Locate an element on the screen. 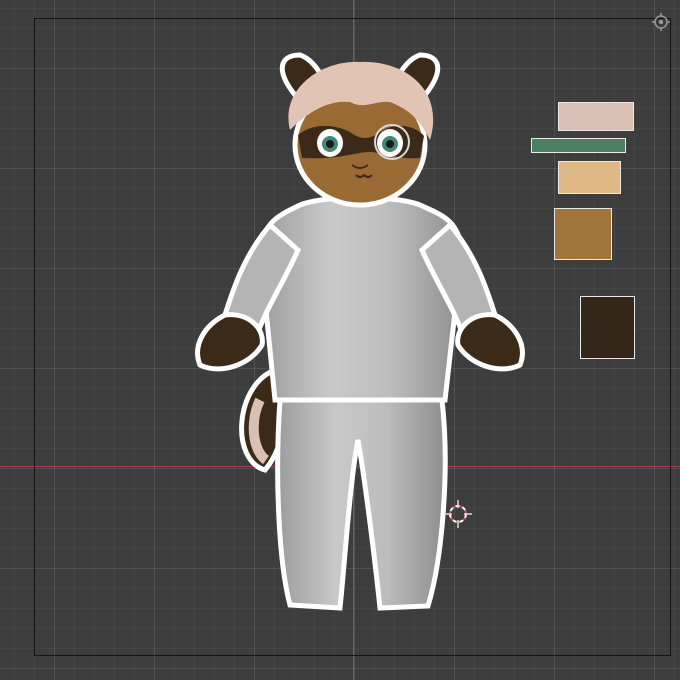  palette-swatch-skin is located at coordinates (589, 177).